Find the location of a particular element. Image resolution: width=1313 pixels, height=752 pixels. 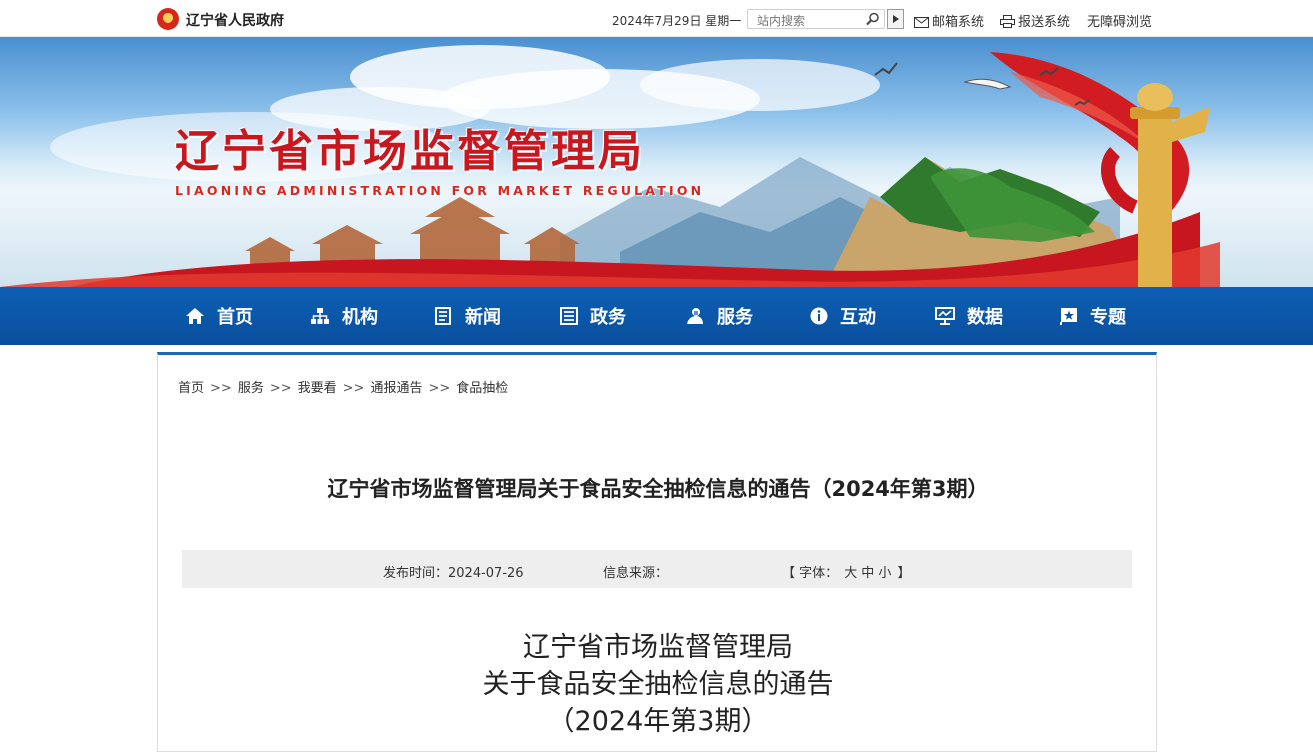

font-size-small: 小 is located at coordinates (884, 573).